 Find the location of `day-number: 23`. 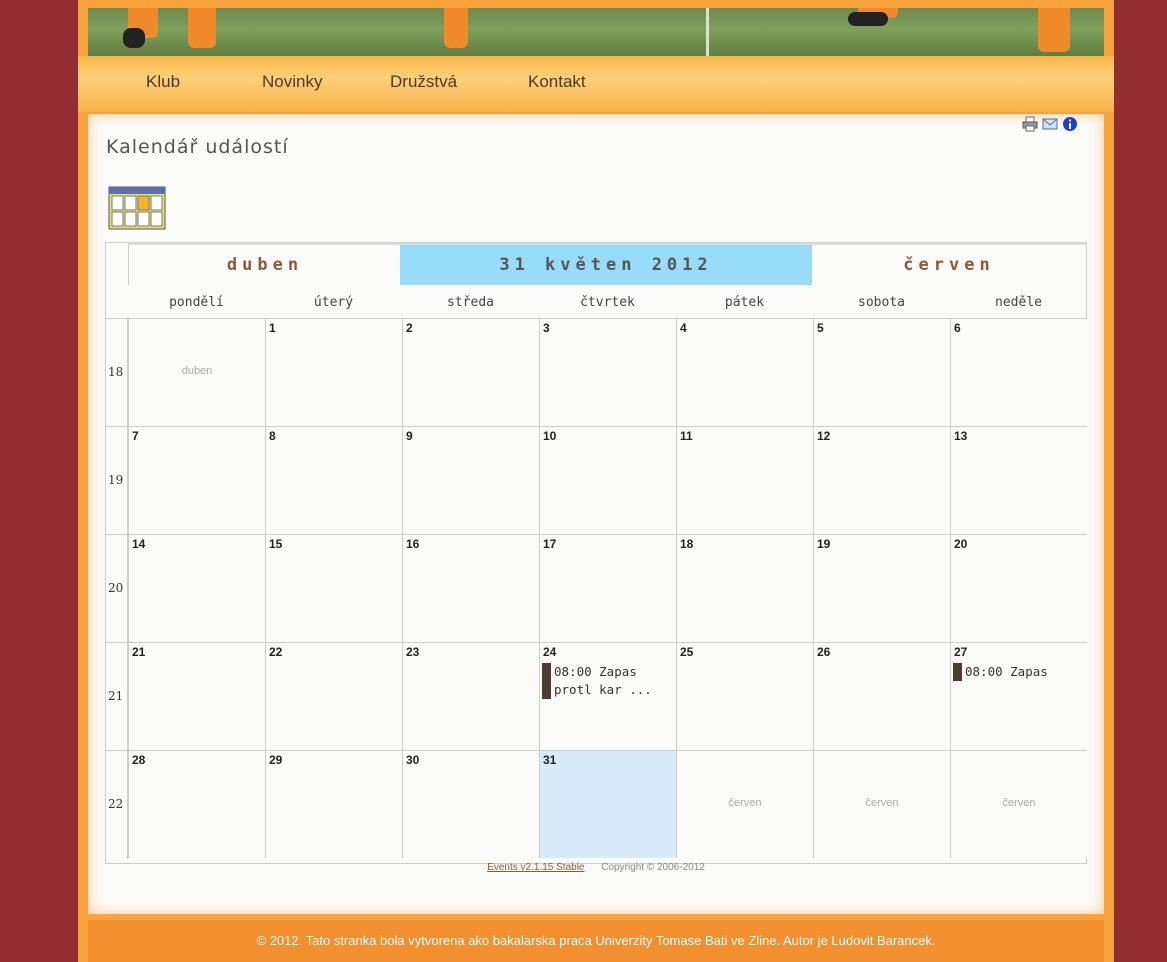

day-number: 23 is located at coordinates (412, 652).